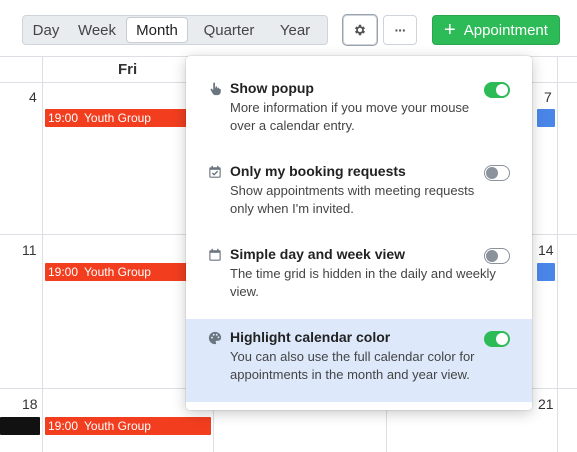 The height and width of the screenshot is (452, 577). What do you see at coordinates (318, 171) in the screenshot?
I see `option-title: Only my booking requests` at bounding box center [318, 171].